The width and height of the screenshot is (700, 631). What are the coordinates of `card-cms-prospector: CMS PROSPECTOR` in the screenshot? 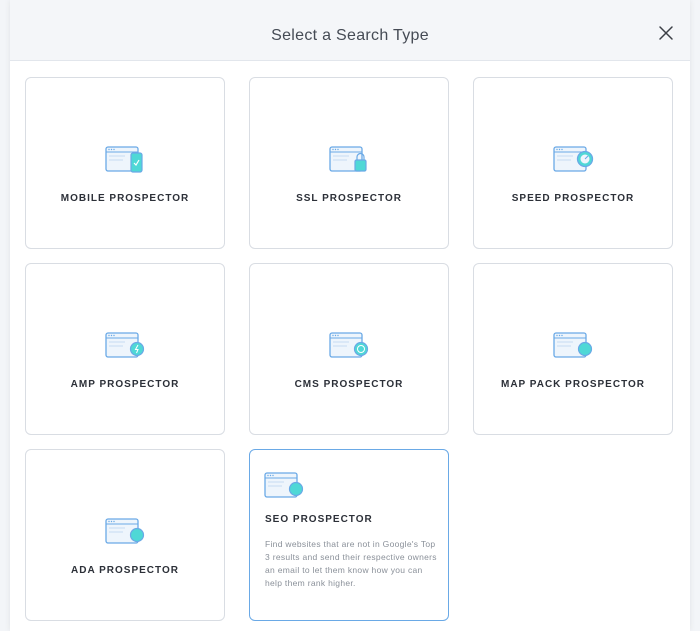 It's located at (349, 349).